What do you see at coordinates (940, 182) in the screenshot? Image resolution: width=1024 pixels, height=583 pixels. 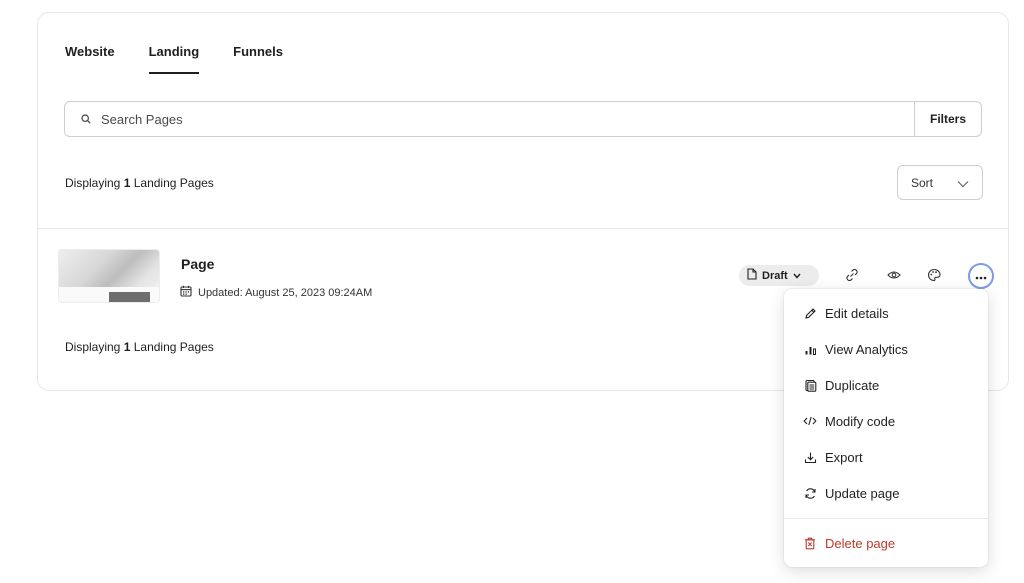 I see `sort-dropdown: Sort` at bounding box center [940, 182].